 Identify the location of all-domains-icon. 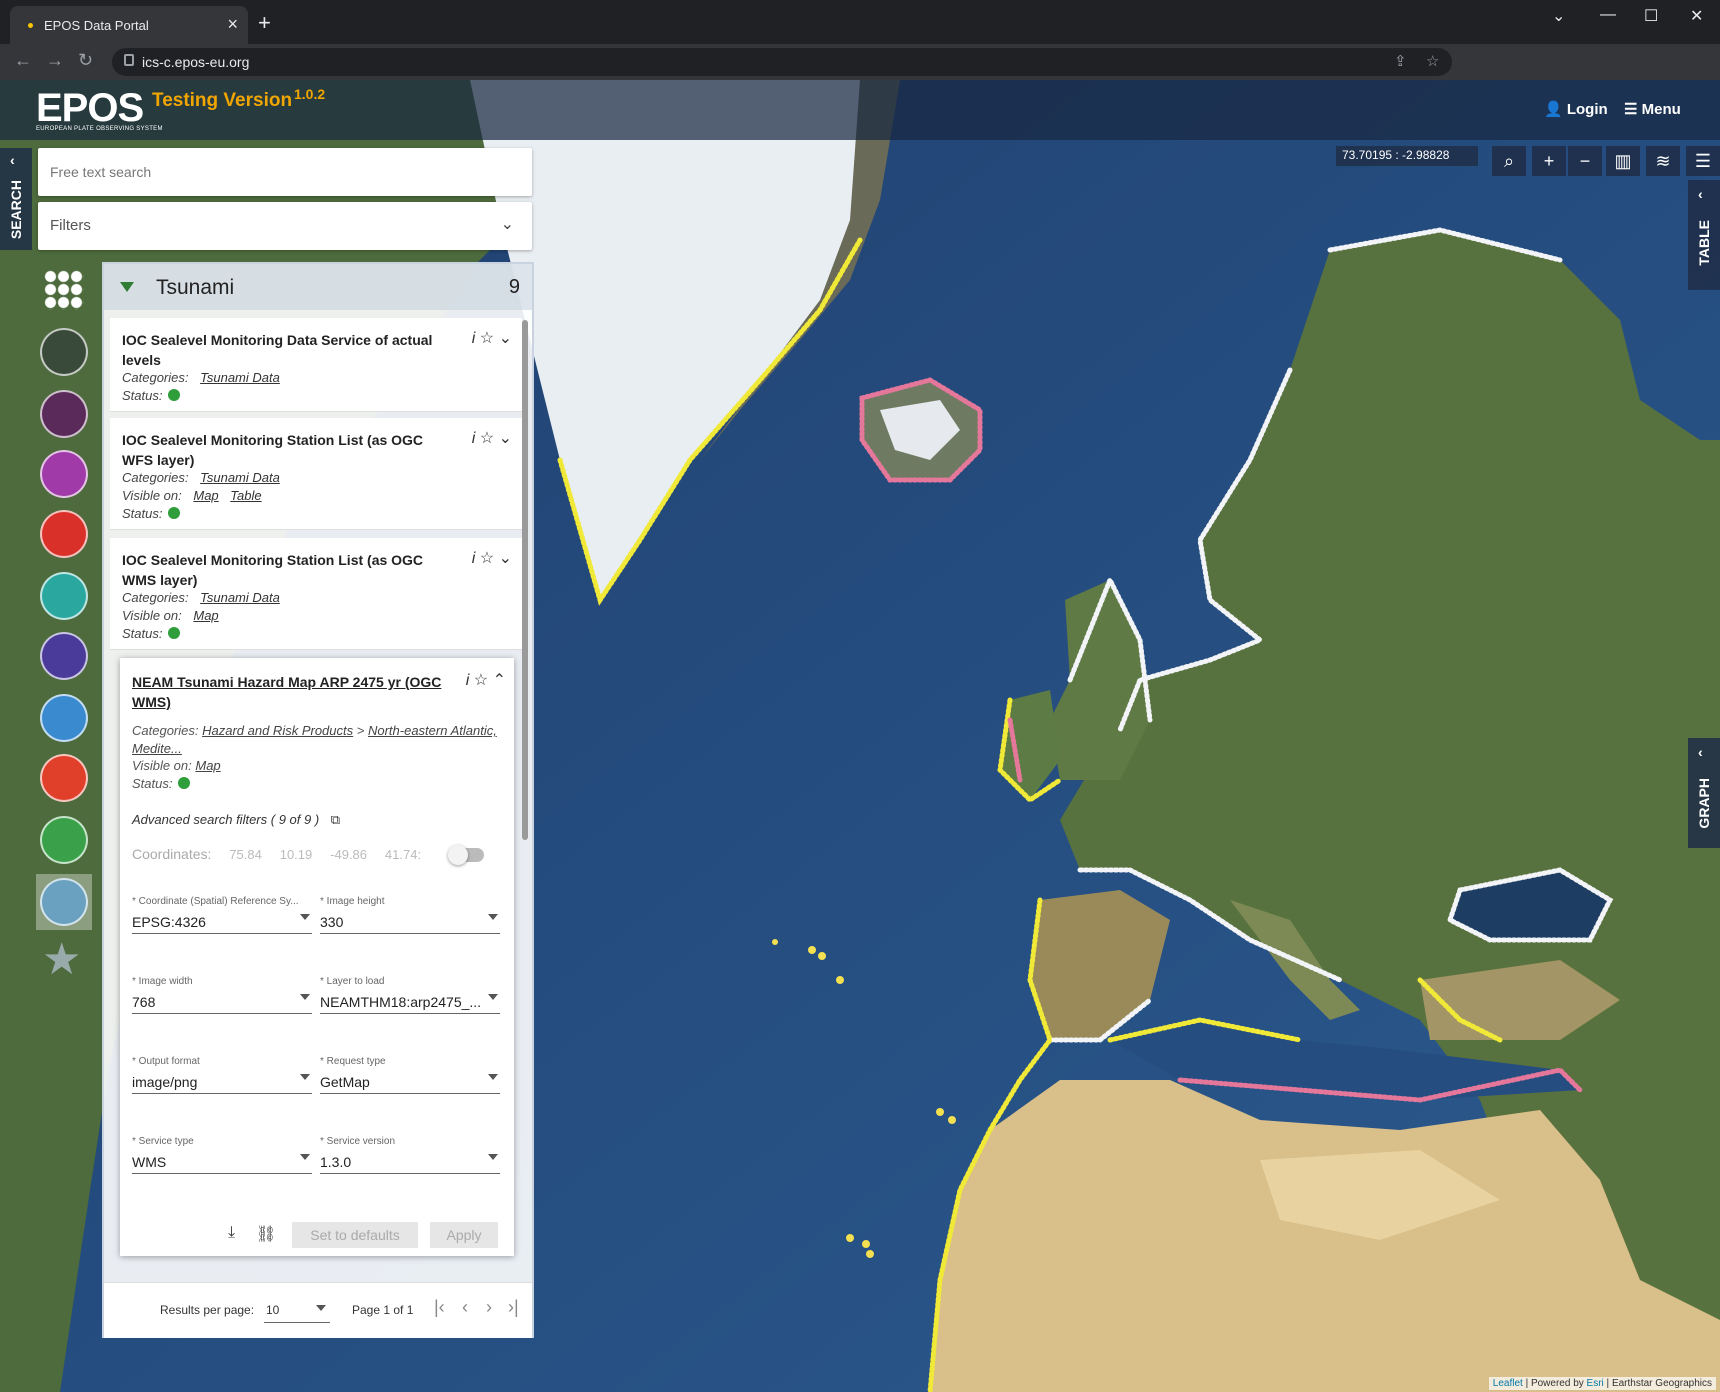
(64, 290).